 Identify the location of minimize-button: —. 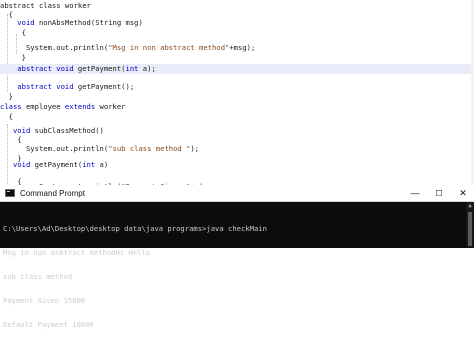
(415, 193).